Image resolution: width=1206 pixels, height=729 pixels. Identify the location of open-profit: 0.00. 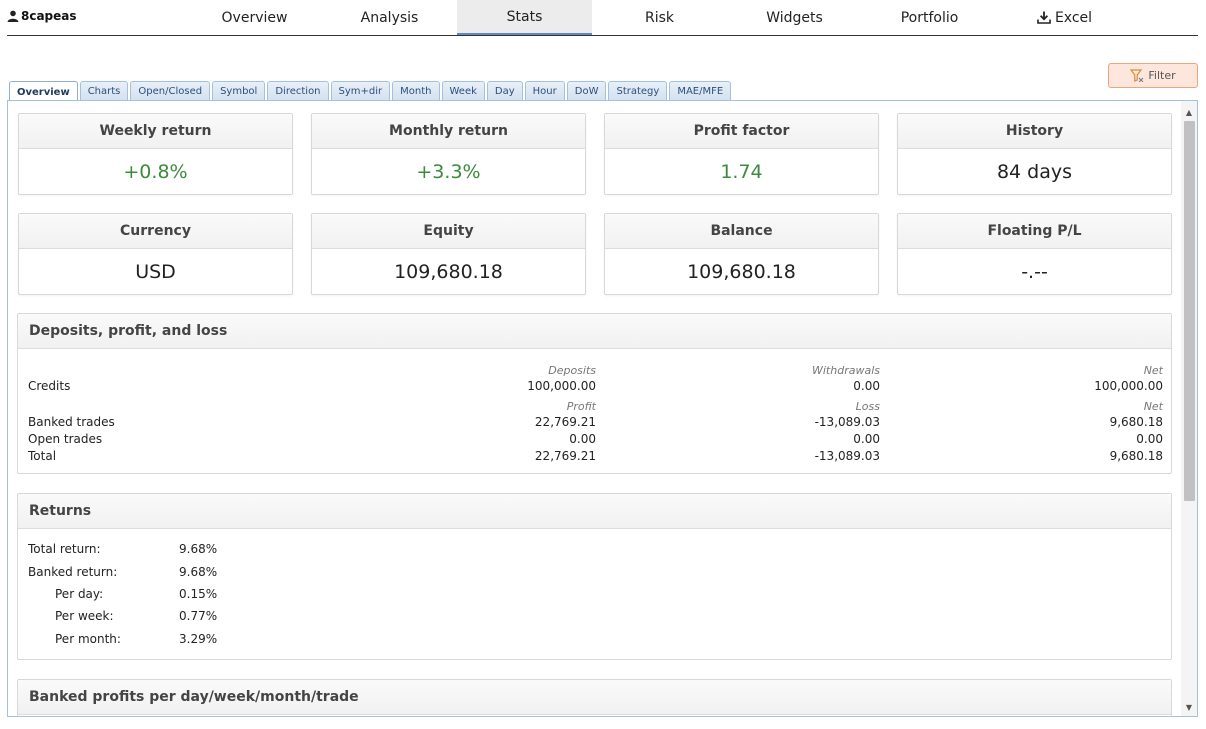
(582, 439).